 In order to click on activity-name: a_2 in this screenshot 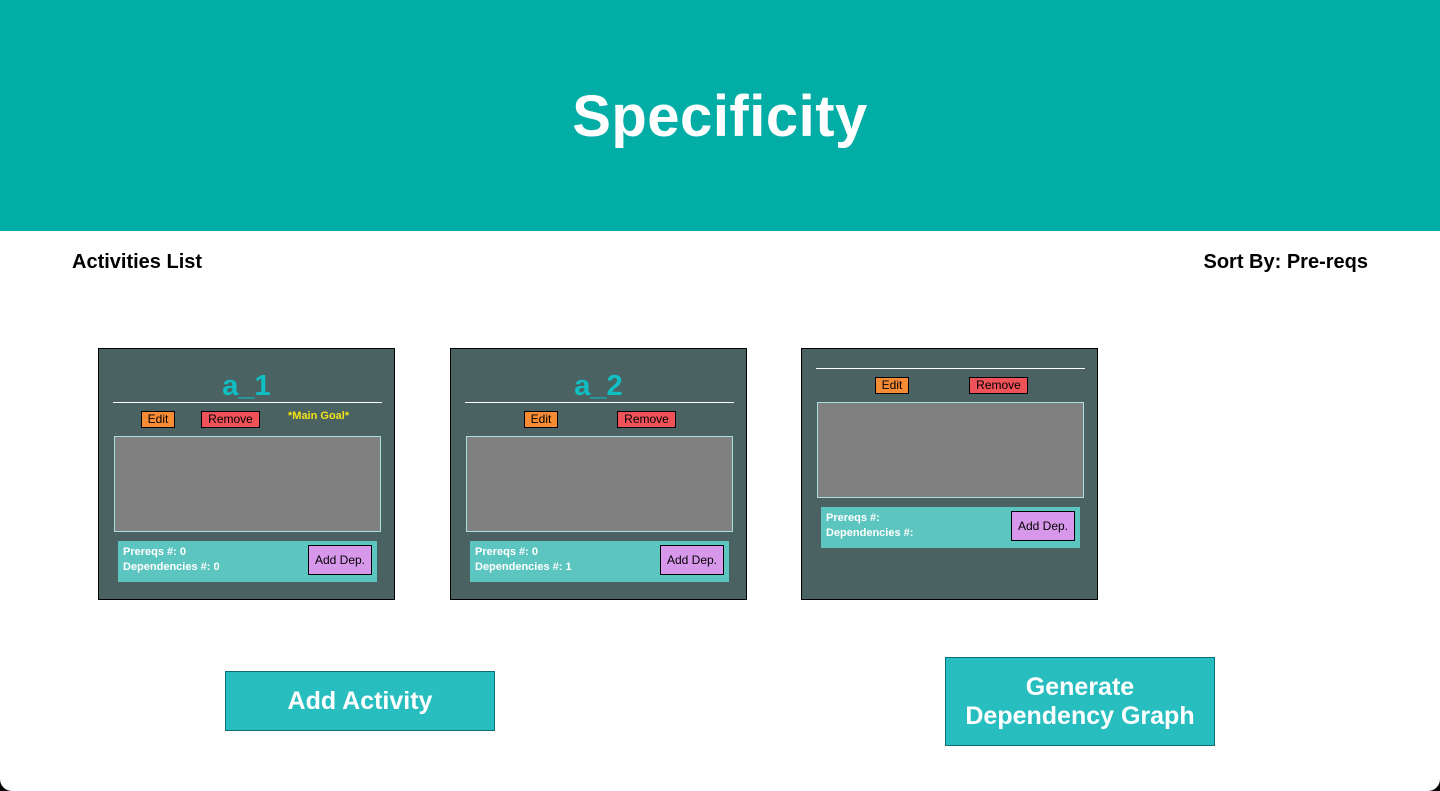, I will do `click(598, 386)`.